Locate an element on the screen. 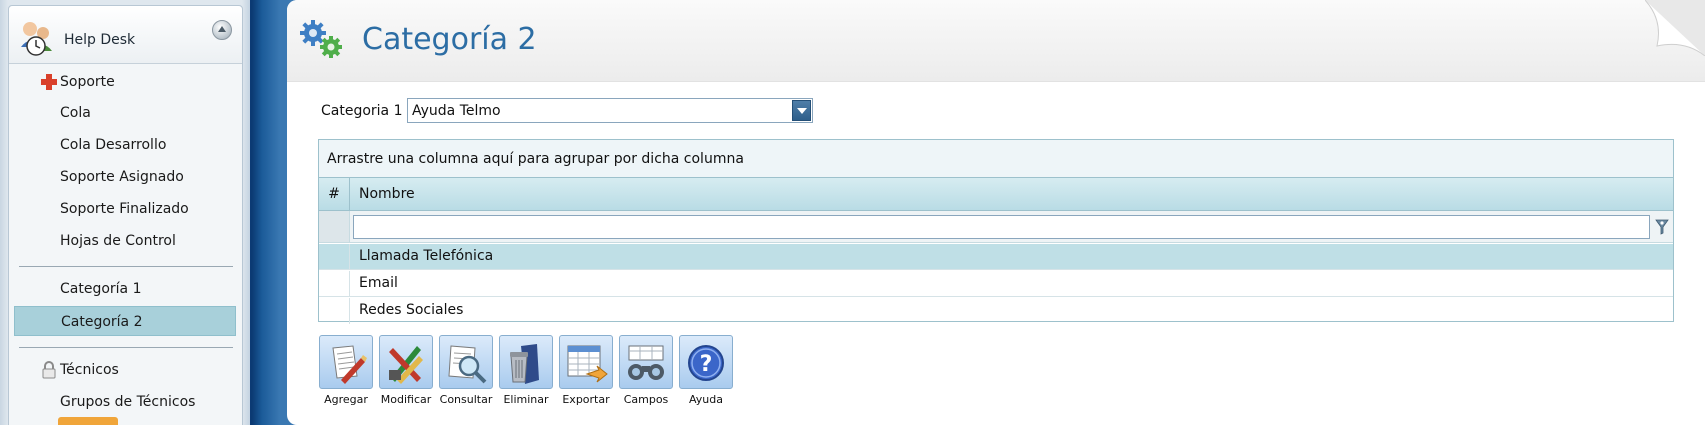 The width and height of the screenshot is (1705, 425). chevron-down-icon is located at coordinates (801, 110).